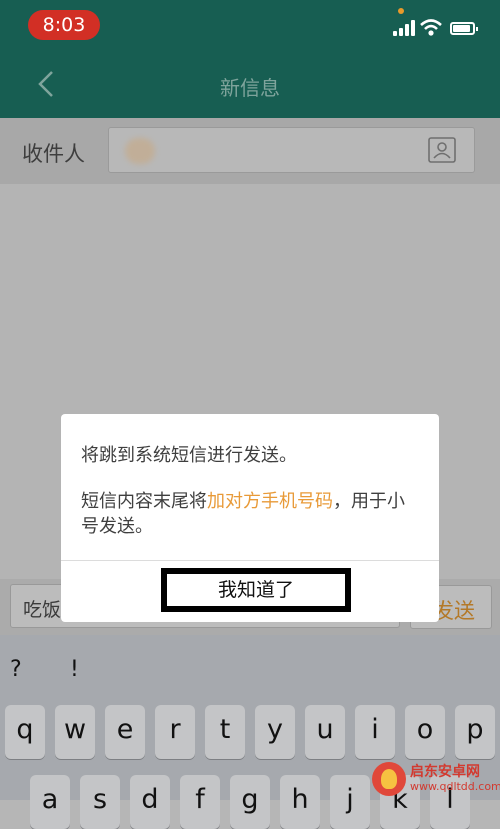 The height and width of the screenshot is (829, 500). I want to click on dialog-line-2-before: 短信内容末尾将, so click(144, 501).